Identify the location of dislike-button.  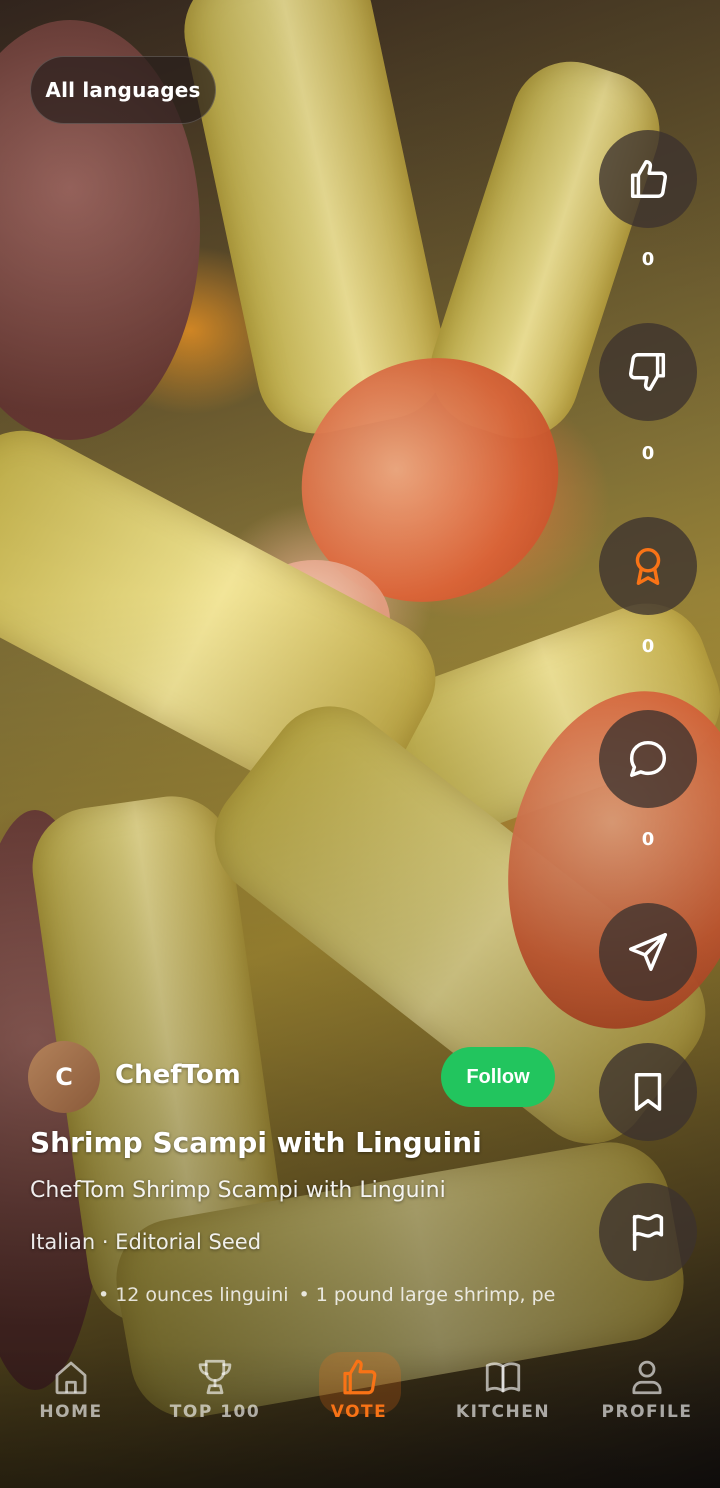
(648, 372).